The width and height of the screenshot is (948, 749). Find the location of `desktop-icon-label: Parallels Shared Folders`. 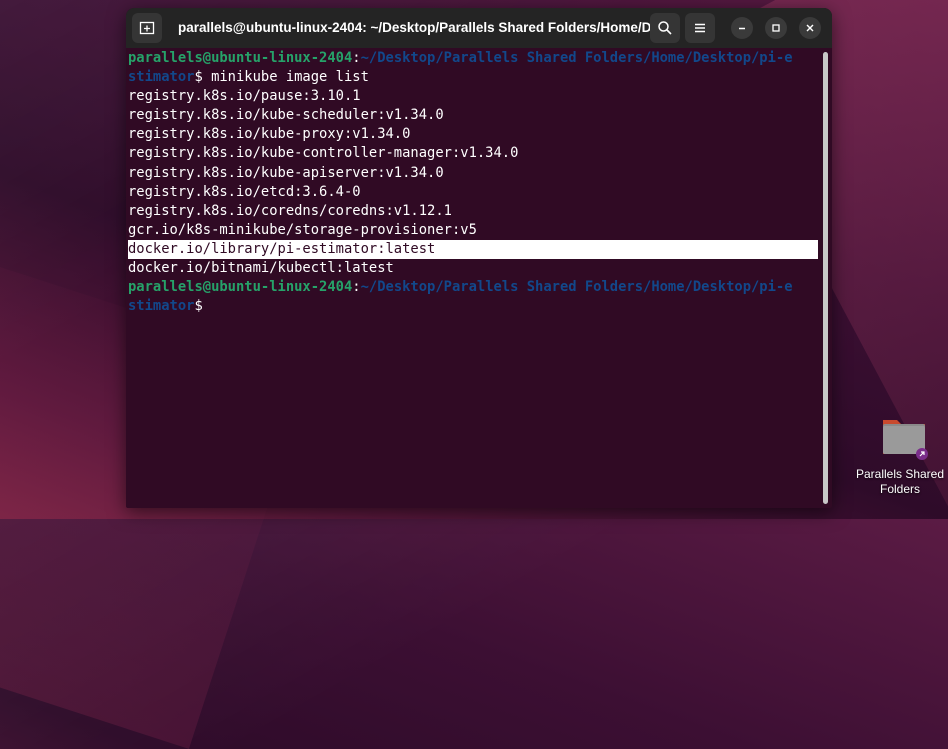

desktop-icon-label: Parallels Shared Folders is located at coordinates (900, 482).